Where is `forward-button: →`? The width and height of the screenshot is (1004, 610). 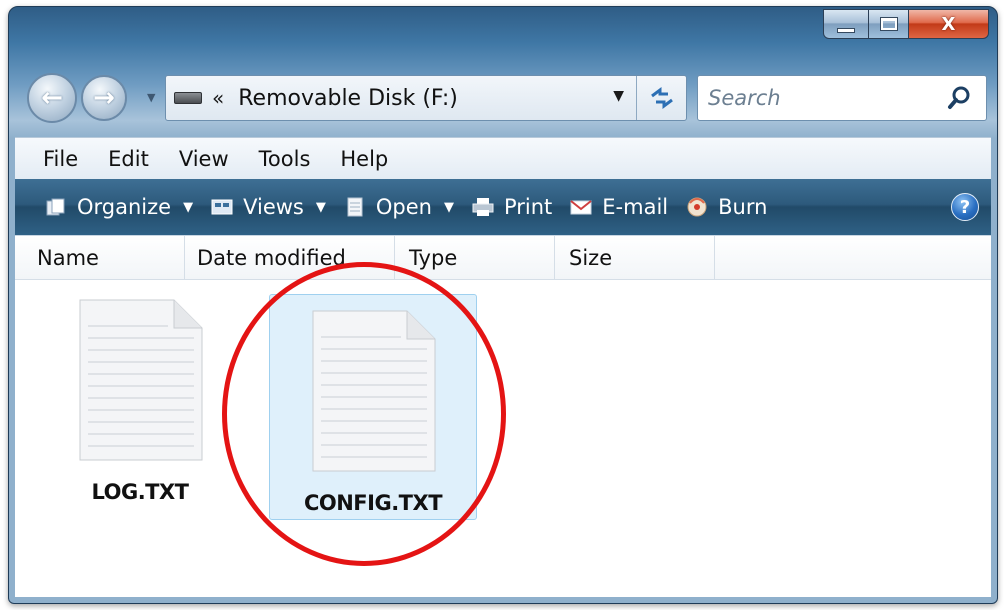 forward-button: → is located at coordinates (104, 98).